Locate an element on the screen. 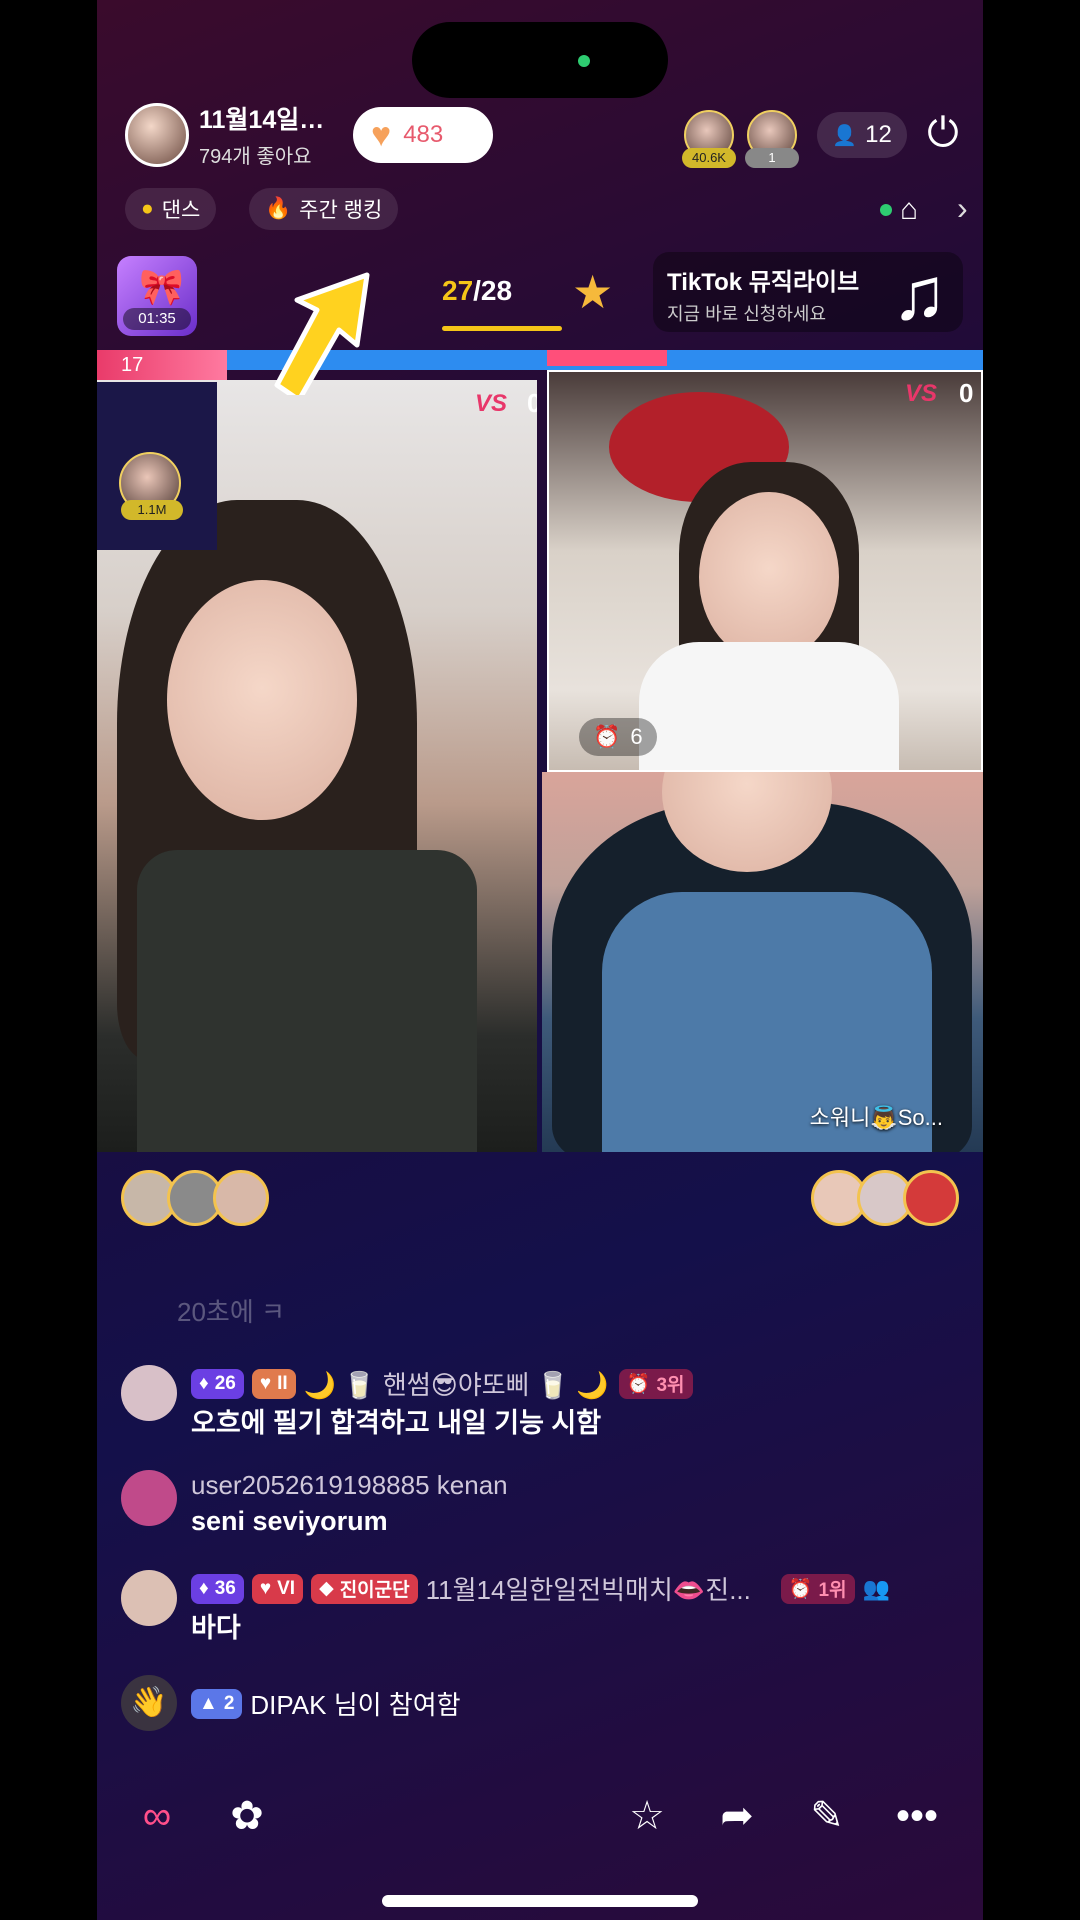  fan-level: II is located at coordinates (282, 1383).